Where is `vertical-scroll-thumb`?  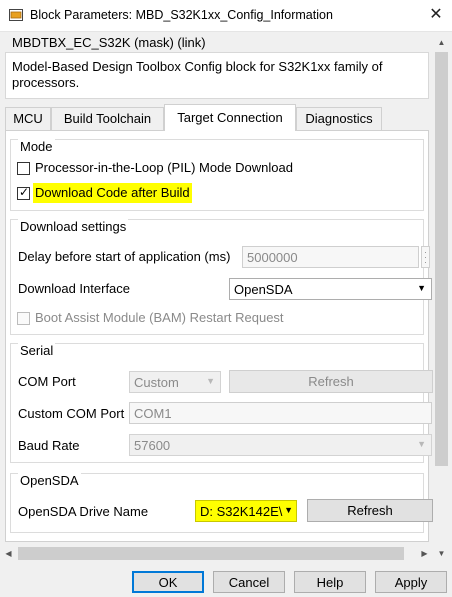 vertical-scroll-thumb is located at coordinates (441, 259).